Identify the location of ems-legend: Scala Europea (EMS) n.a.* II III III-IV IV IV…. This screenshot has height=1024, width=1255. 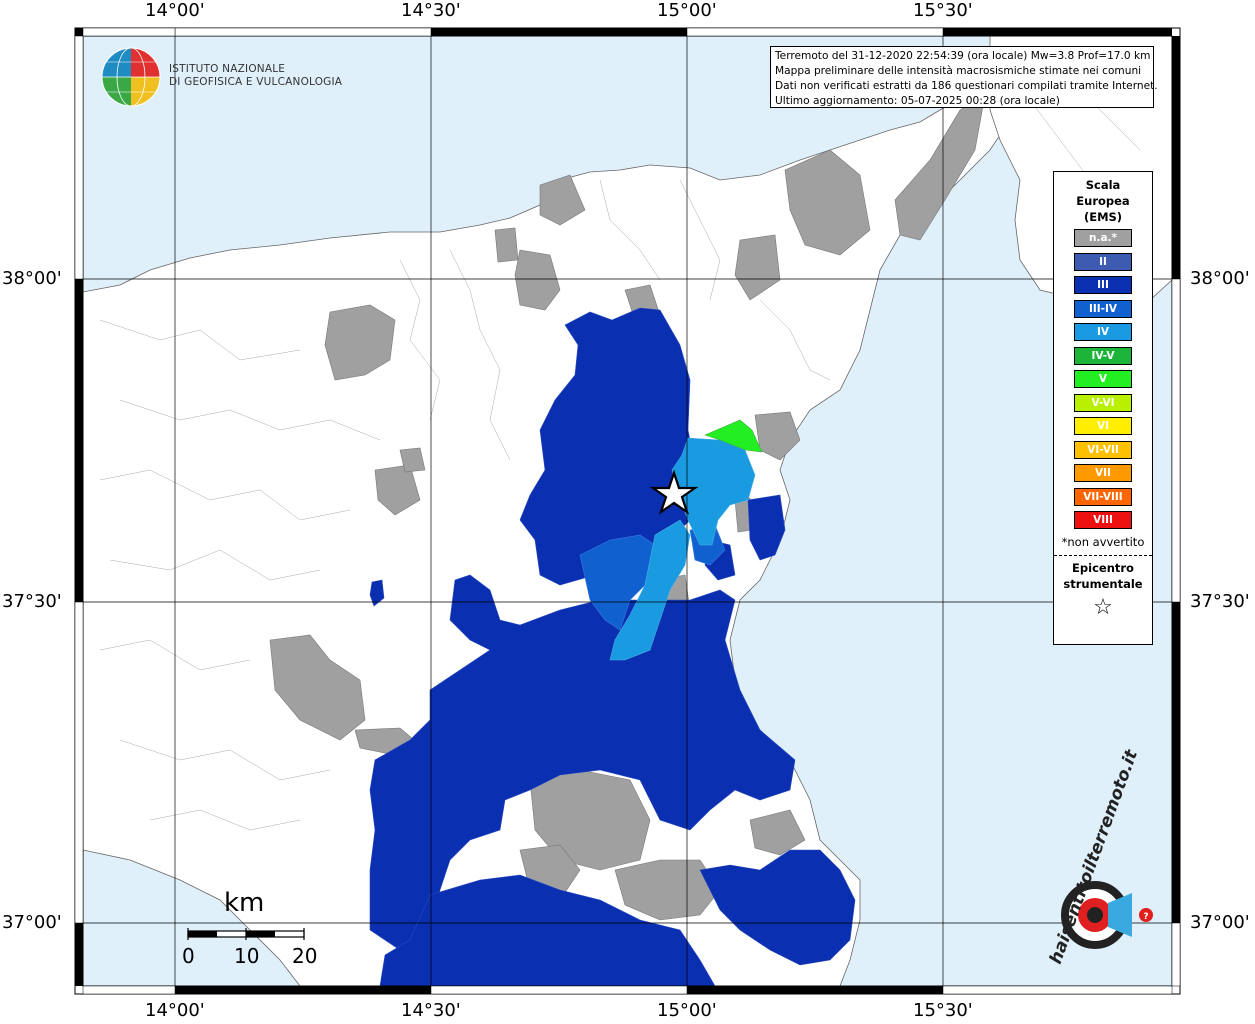
(1103, 408).